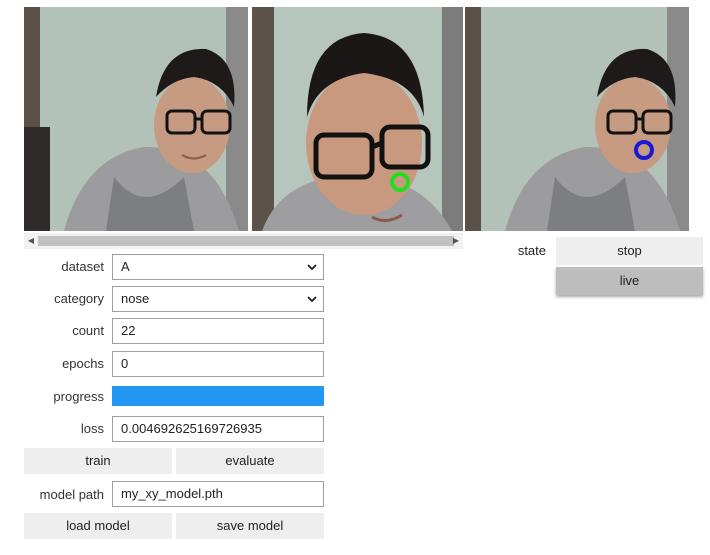 This screenshot has height=555, width=710. Describe the element at coordinates (31, 241) in the screenshot. I see `scroll-left-arrow-icon: ◀` at that location.